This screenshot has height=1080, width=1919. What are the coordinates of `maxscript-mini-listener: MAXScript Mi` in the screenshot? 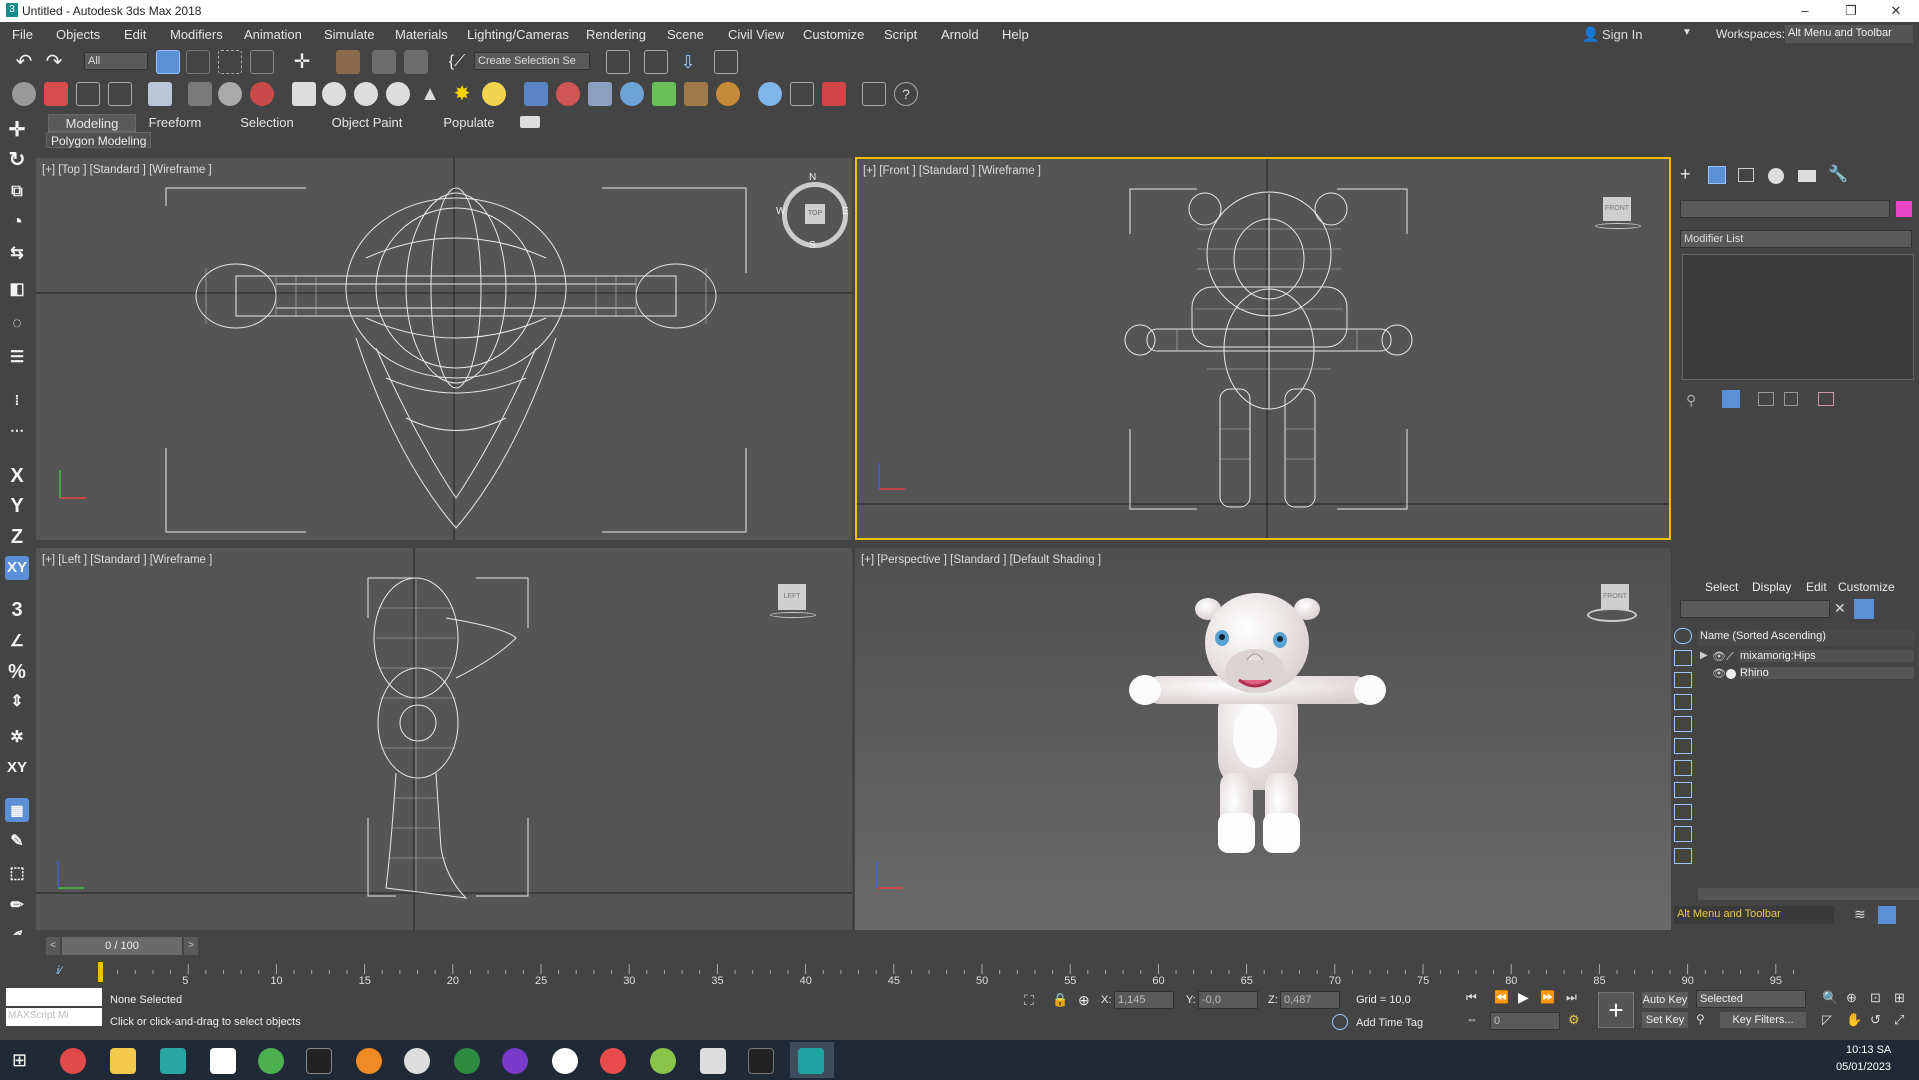 It's located at (54, 1017).